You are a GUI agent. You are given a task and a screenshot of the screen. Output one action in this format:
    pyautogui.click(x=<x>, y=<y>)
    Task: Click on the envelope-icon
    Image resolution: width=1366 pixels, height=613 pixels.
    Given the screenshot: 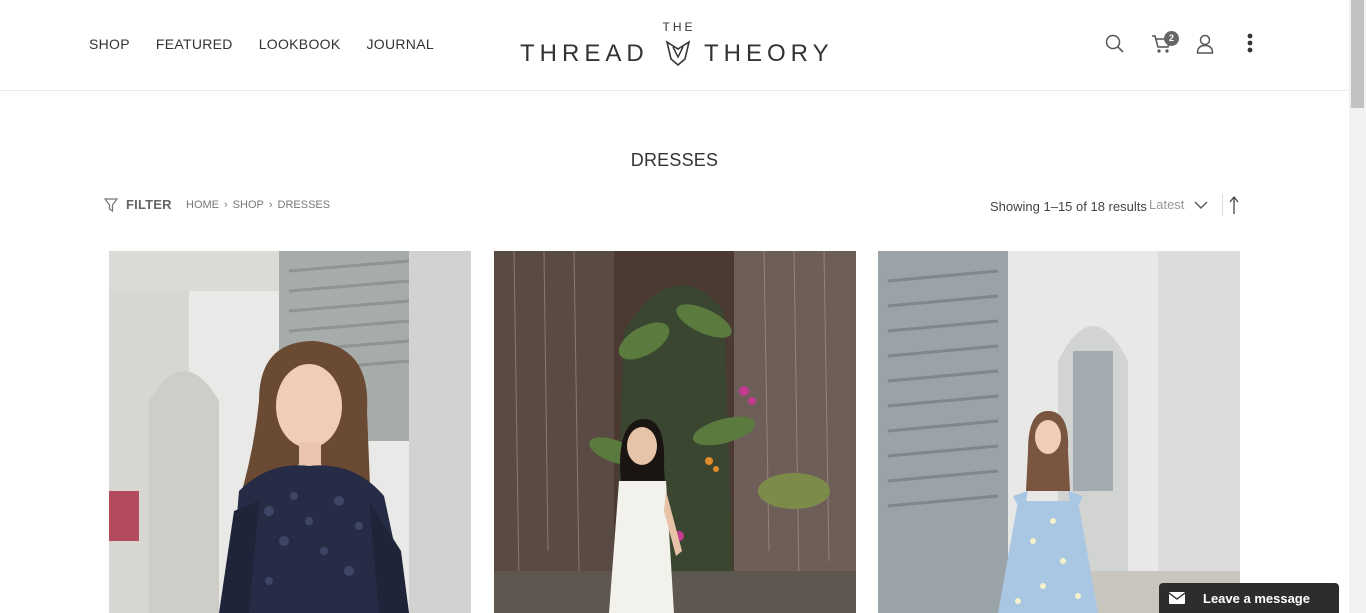 What is the action you would take?
    pyautogui.click(x=1177, y=598)
    